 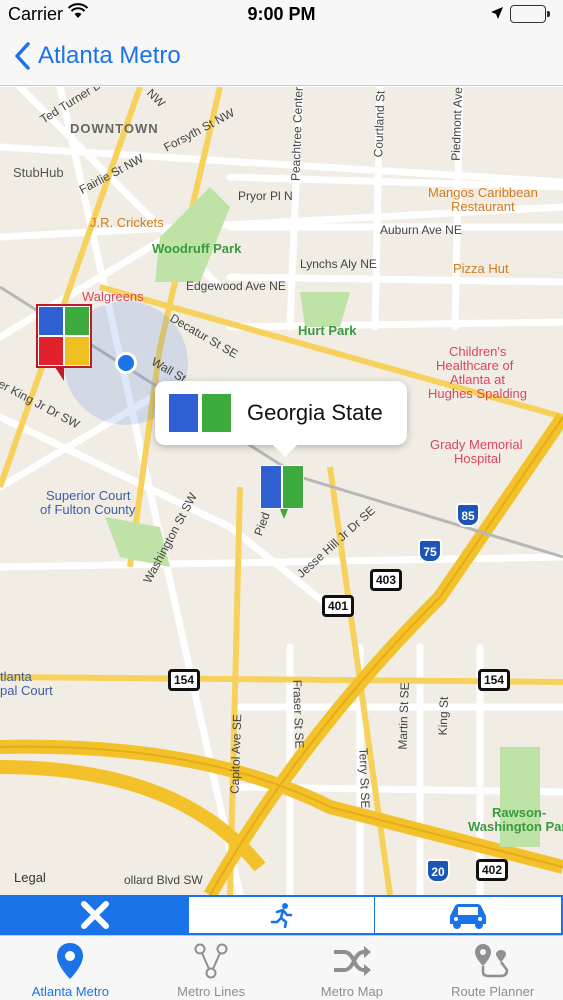 What do you see at coordinates (196, 248) in the screenshot?
I see `woodruff-park-label: Woodruff Park` at bounding box center [196, 248].